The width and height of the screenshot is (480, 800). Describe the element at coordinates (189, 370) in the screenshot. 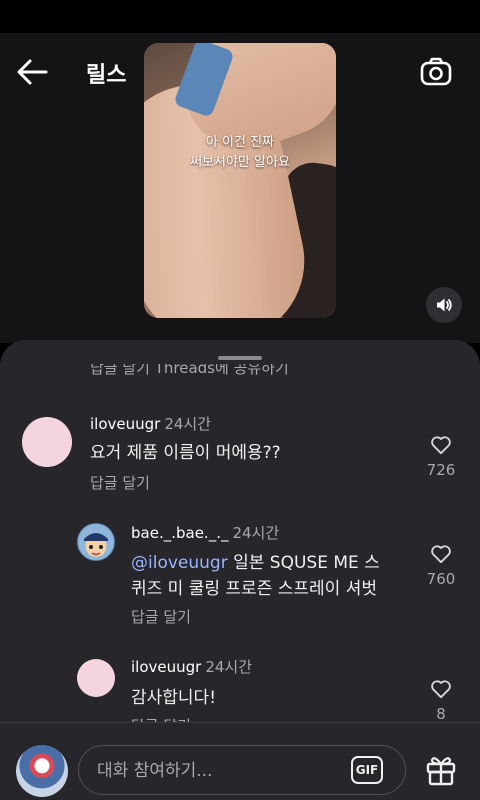

I see `clipped-previous-row: 답글 달기 Threads에 공유하기` at that location.